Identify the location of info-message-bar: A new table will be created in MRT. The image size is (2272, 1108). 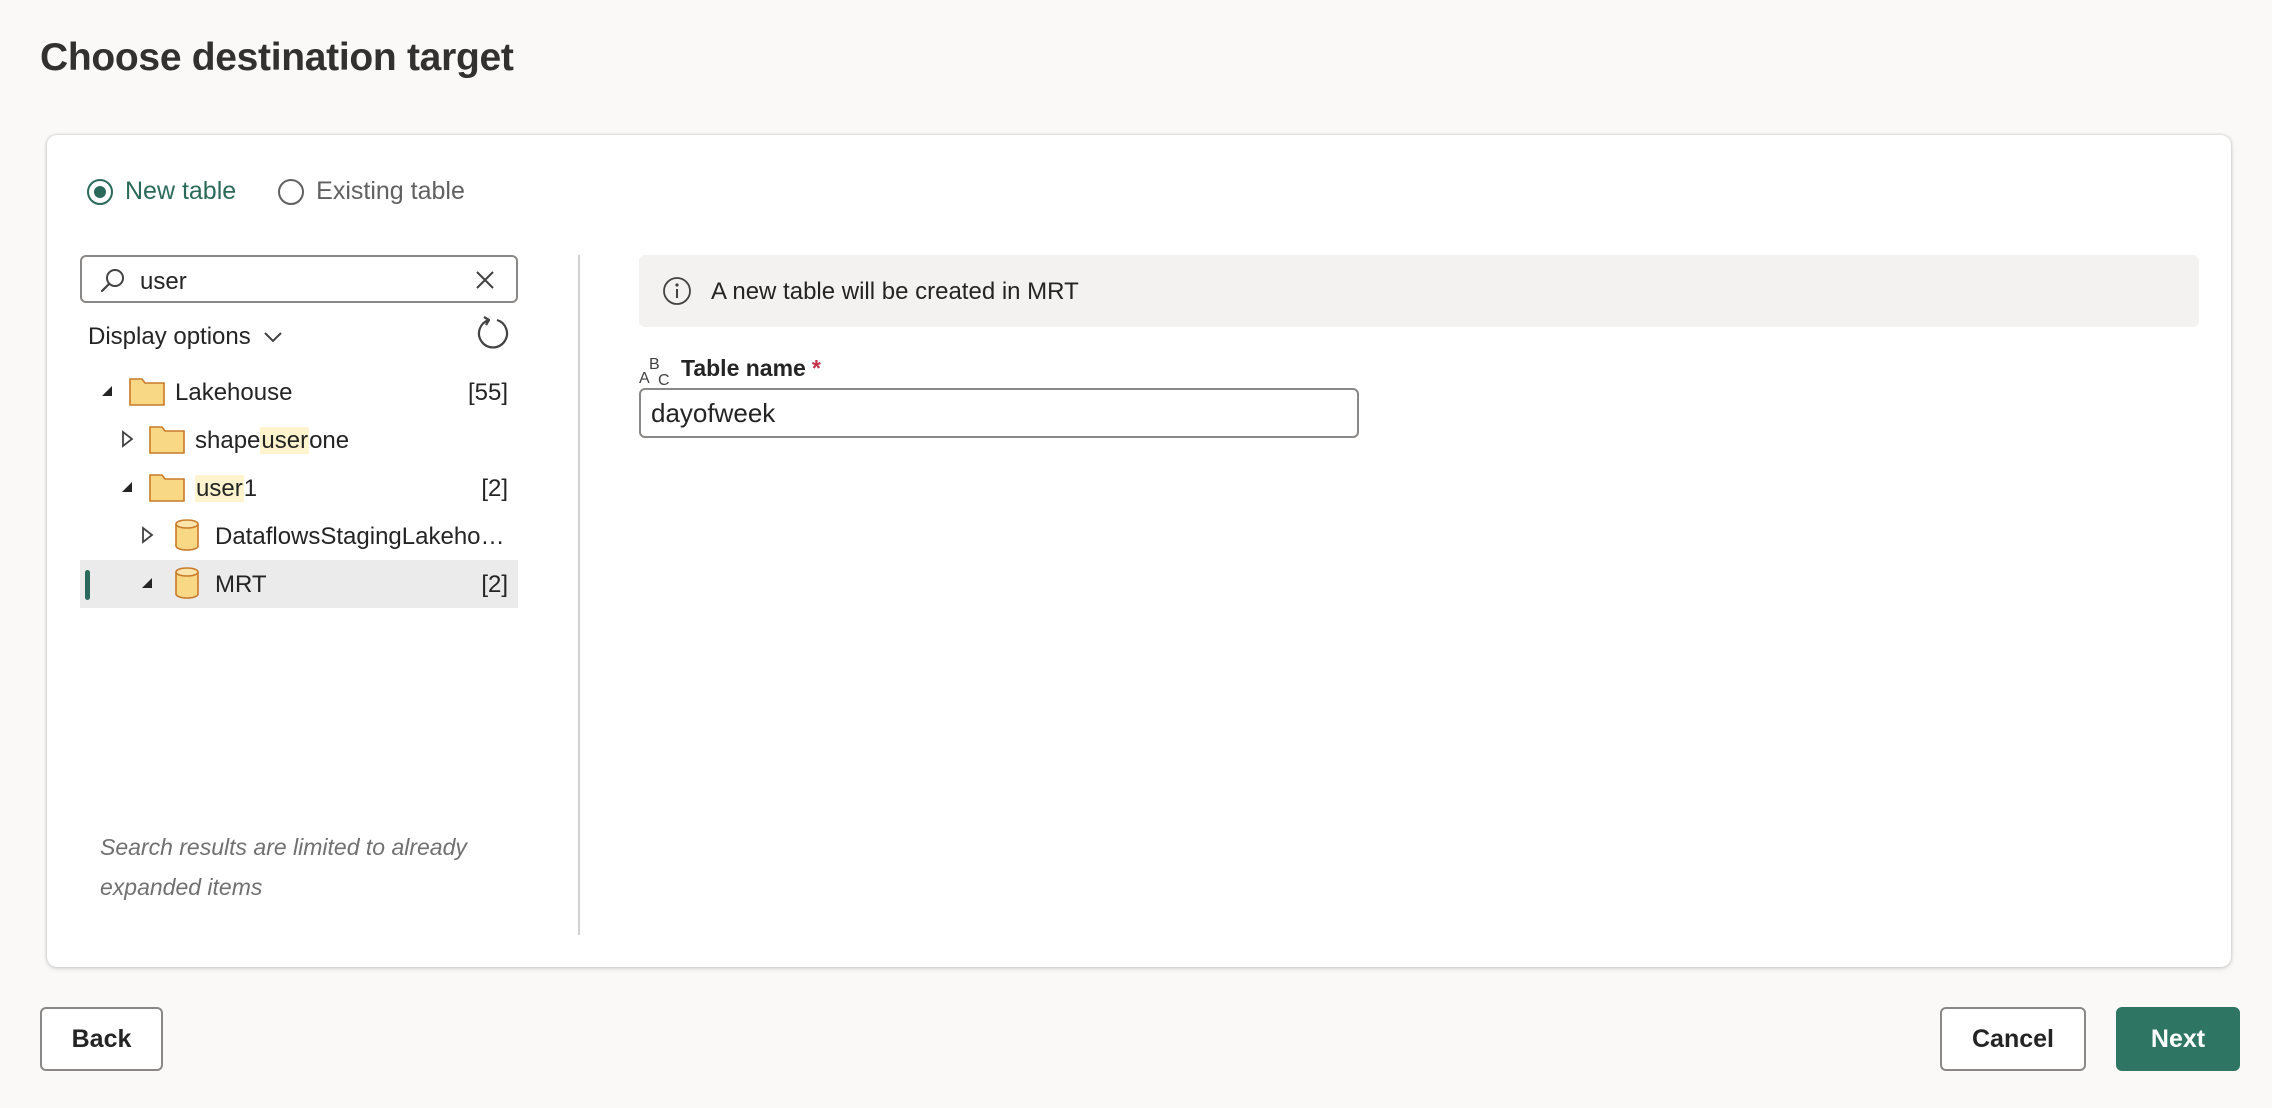
(1419, 291).